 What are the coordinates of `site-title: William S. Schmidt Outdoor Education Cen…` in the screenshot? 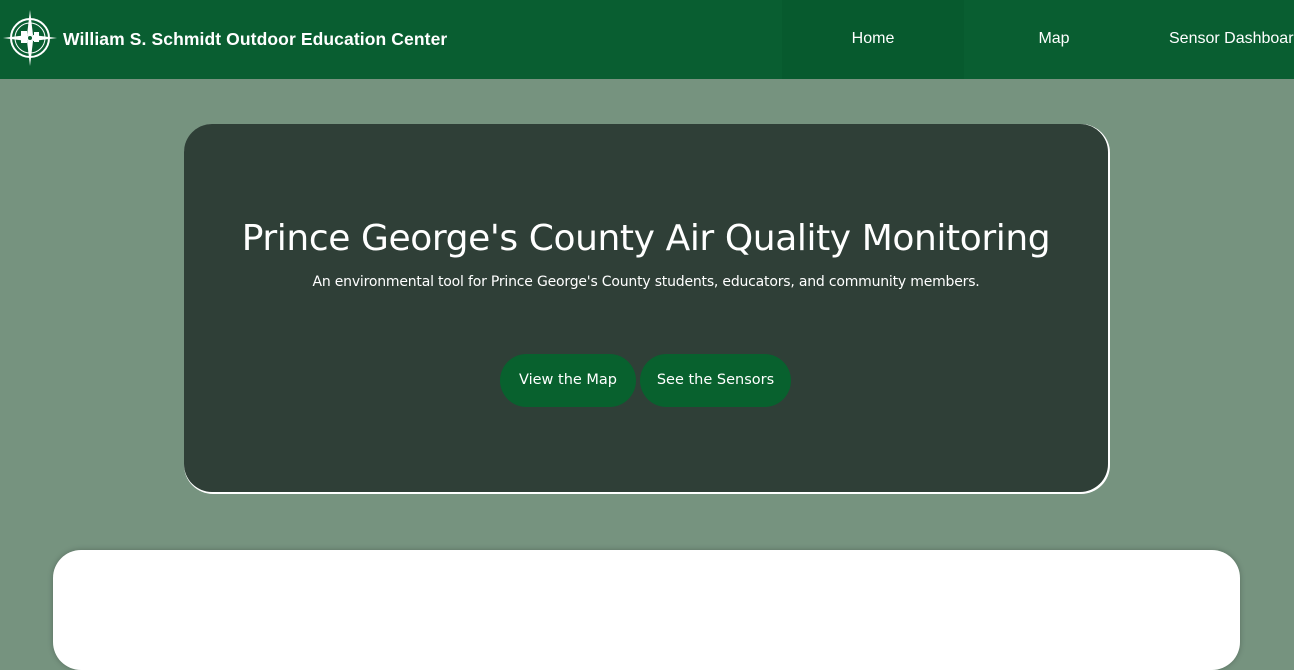 It's located at (255, 39).